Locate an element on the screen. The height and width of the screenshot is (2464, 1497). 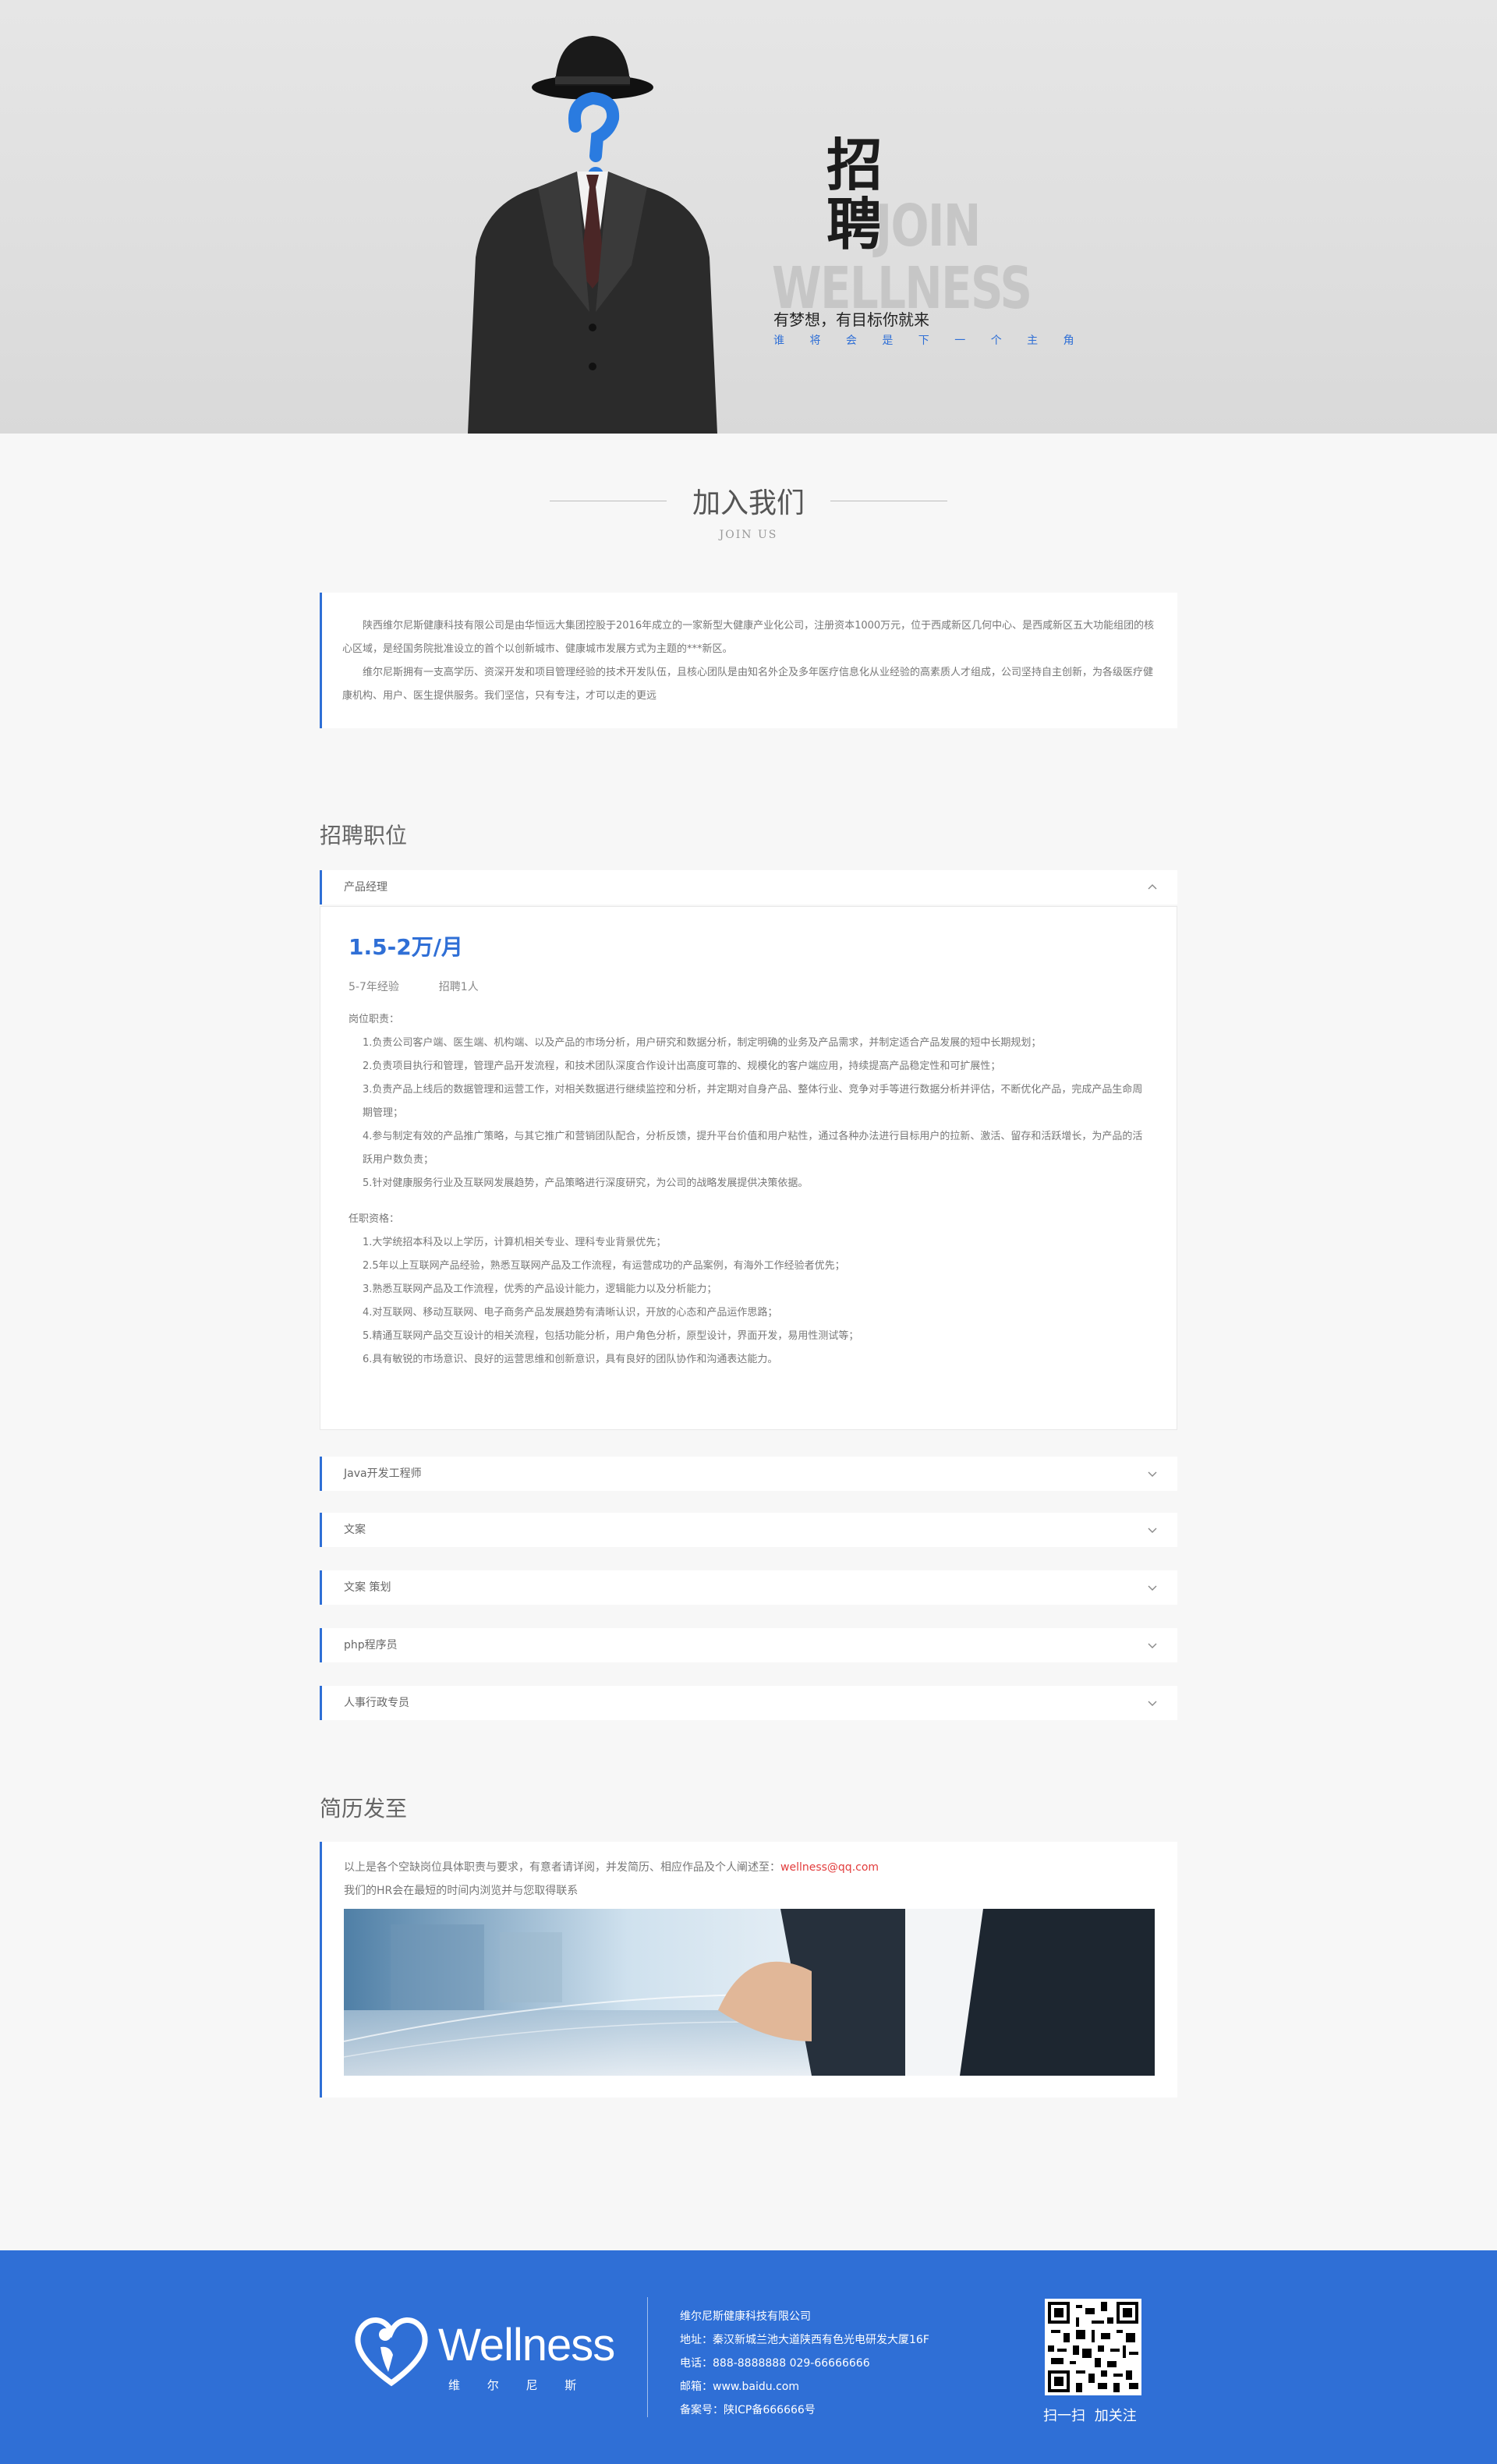
footer-company: 维尔尼斯健康科技有限公司 is located at coordinates (745, 2317).